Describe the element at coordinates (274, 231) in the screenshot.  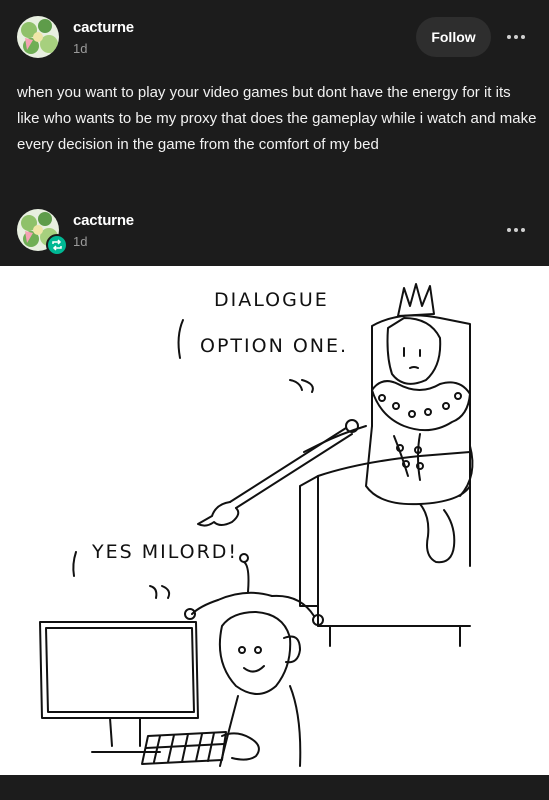
I see `reblog-header: cacturne 1d` at that location.